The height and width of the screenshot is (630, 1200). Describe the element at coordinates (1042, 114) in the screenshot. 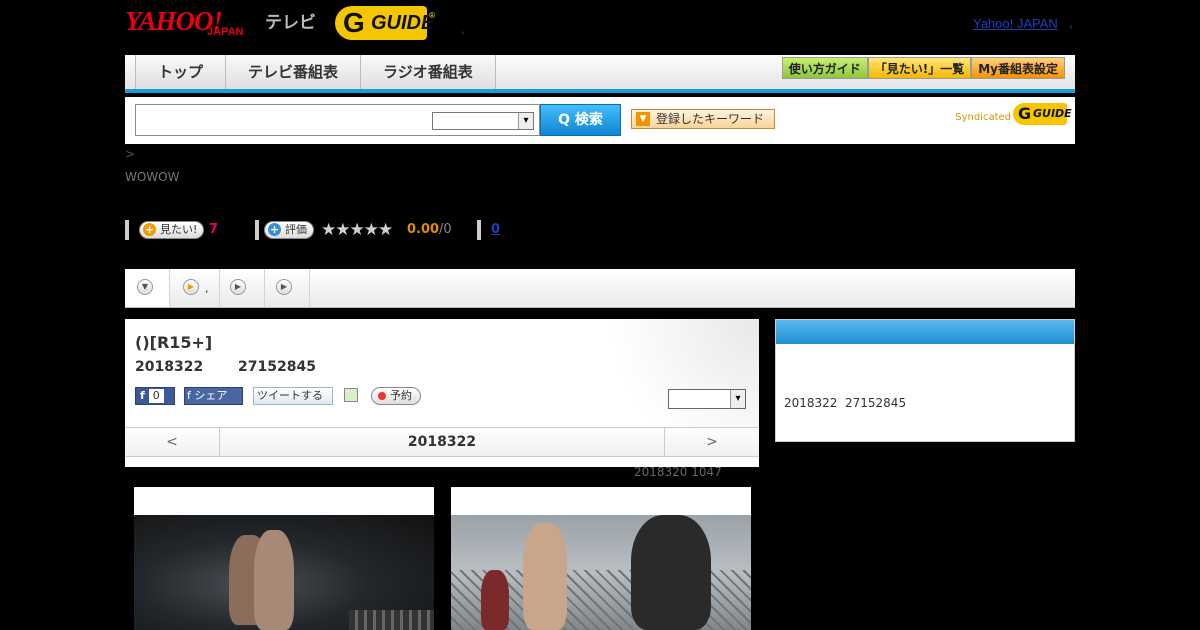

I see `syndicated-gguide-logo: GUIDE` at that location.